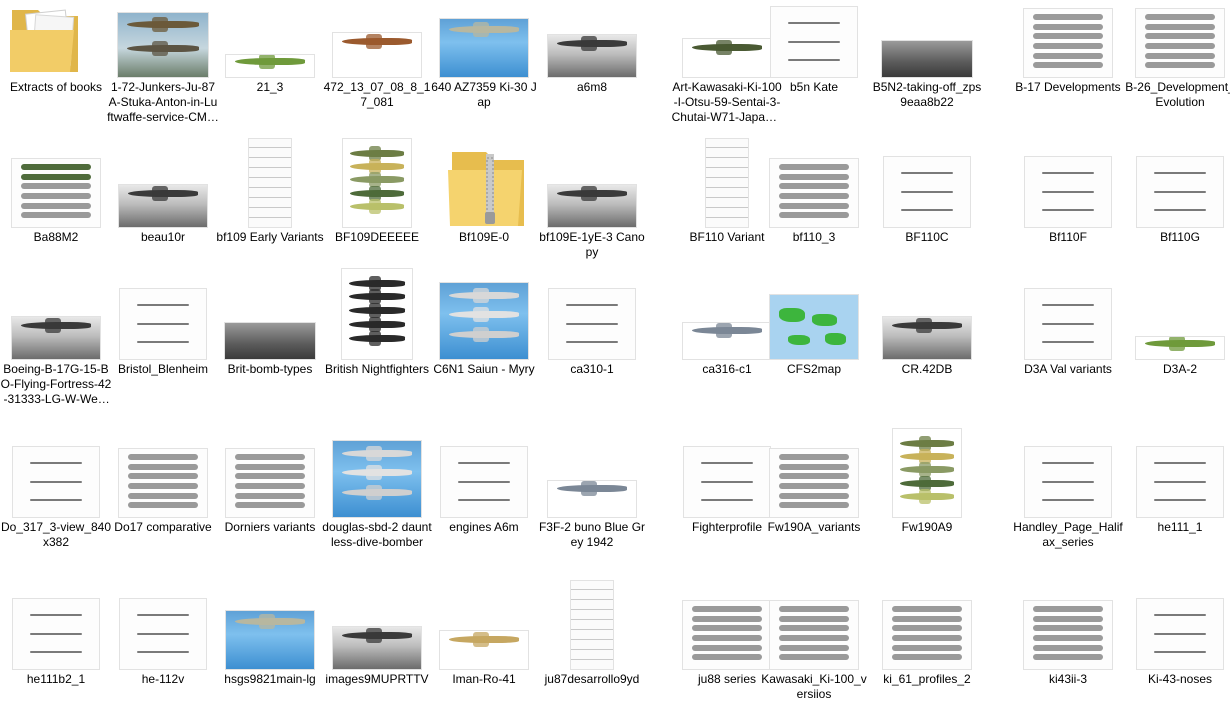  I want to click on file-item: Bf110G, so click(1177, 197).